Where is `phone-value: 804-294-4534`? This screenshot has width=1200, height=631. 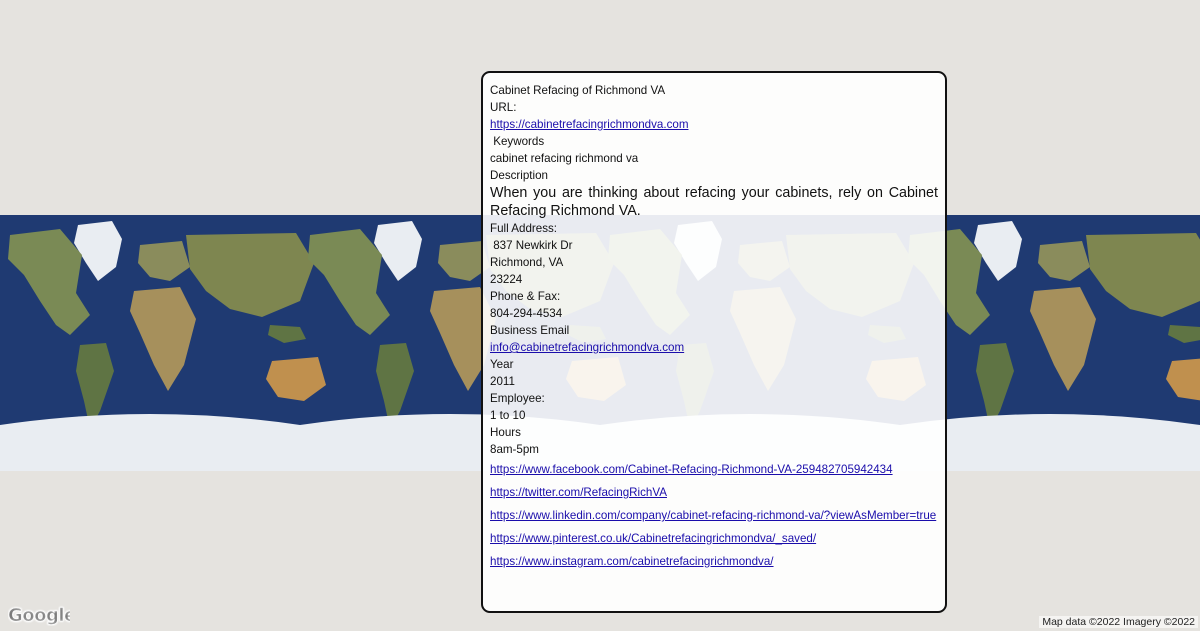 phone-value: 804-294-4534 is located at coordinates (526, 313).